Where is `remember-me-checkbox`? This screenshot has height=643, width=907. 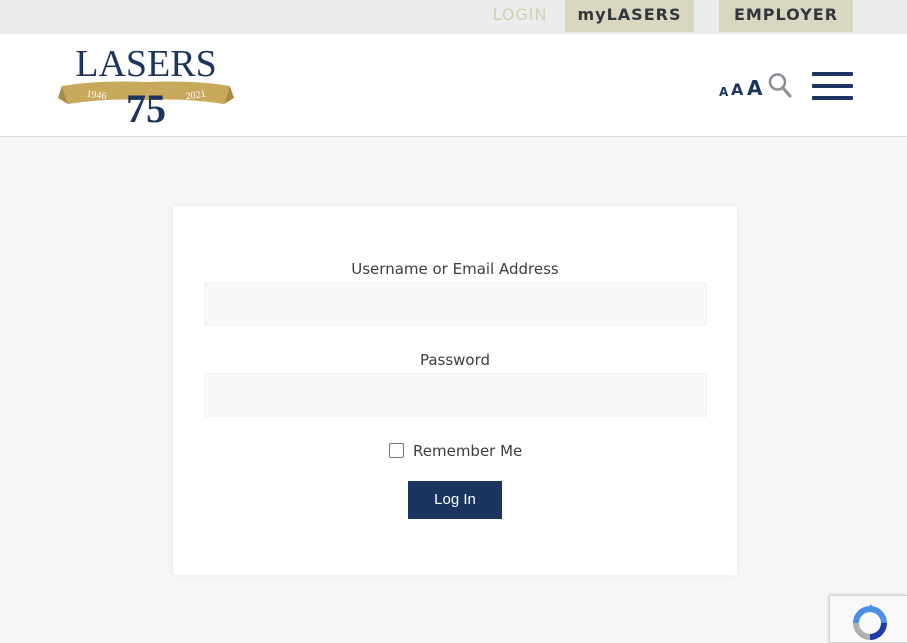 remember-me-checkbox is located at coordinates (396, 450).